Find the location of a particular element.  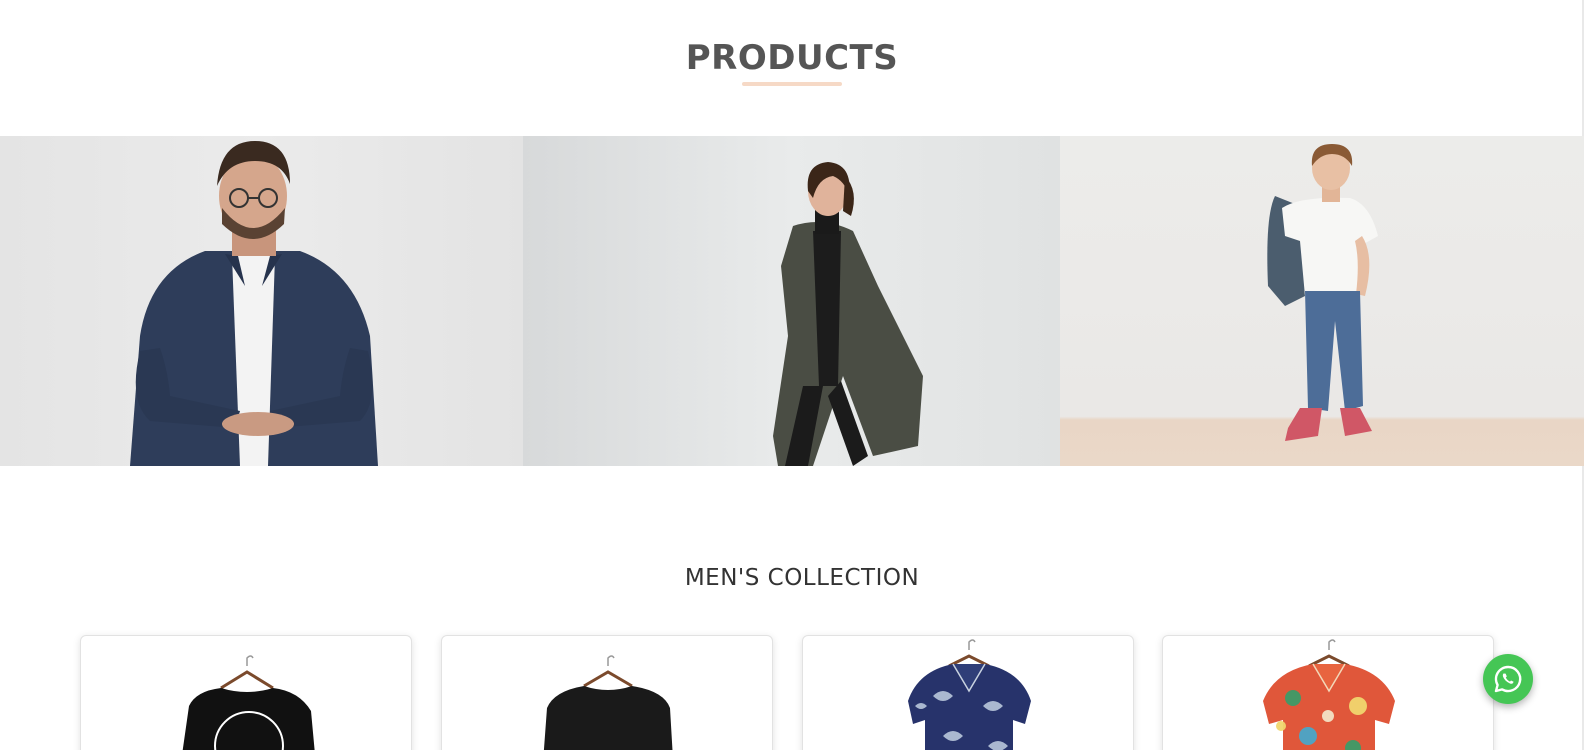

banner-women-photo is located at coordinates (791, 301).